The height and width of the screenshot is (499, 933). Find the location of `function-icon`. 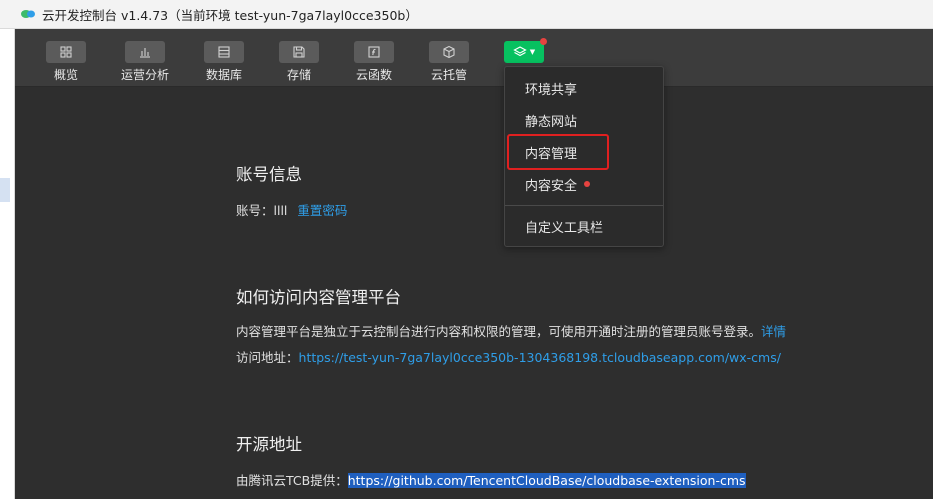

function-icon is located at coordinates (374, 52).